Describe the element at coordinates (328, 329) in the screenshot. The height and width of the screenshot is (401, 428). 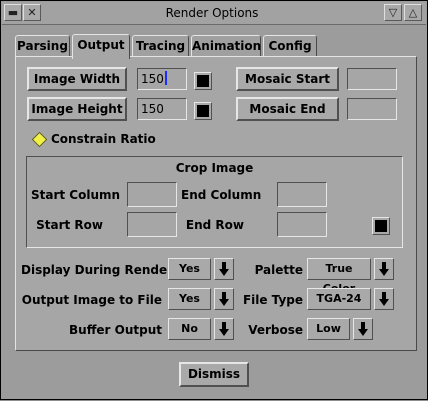
I see `verbose-value: Low` at that location.